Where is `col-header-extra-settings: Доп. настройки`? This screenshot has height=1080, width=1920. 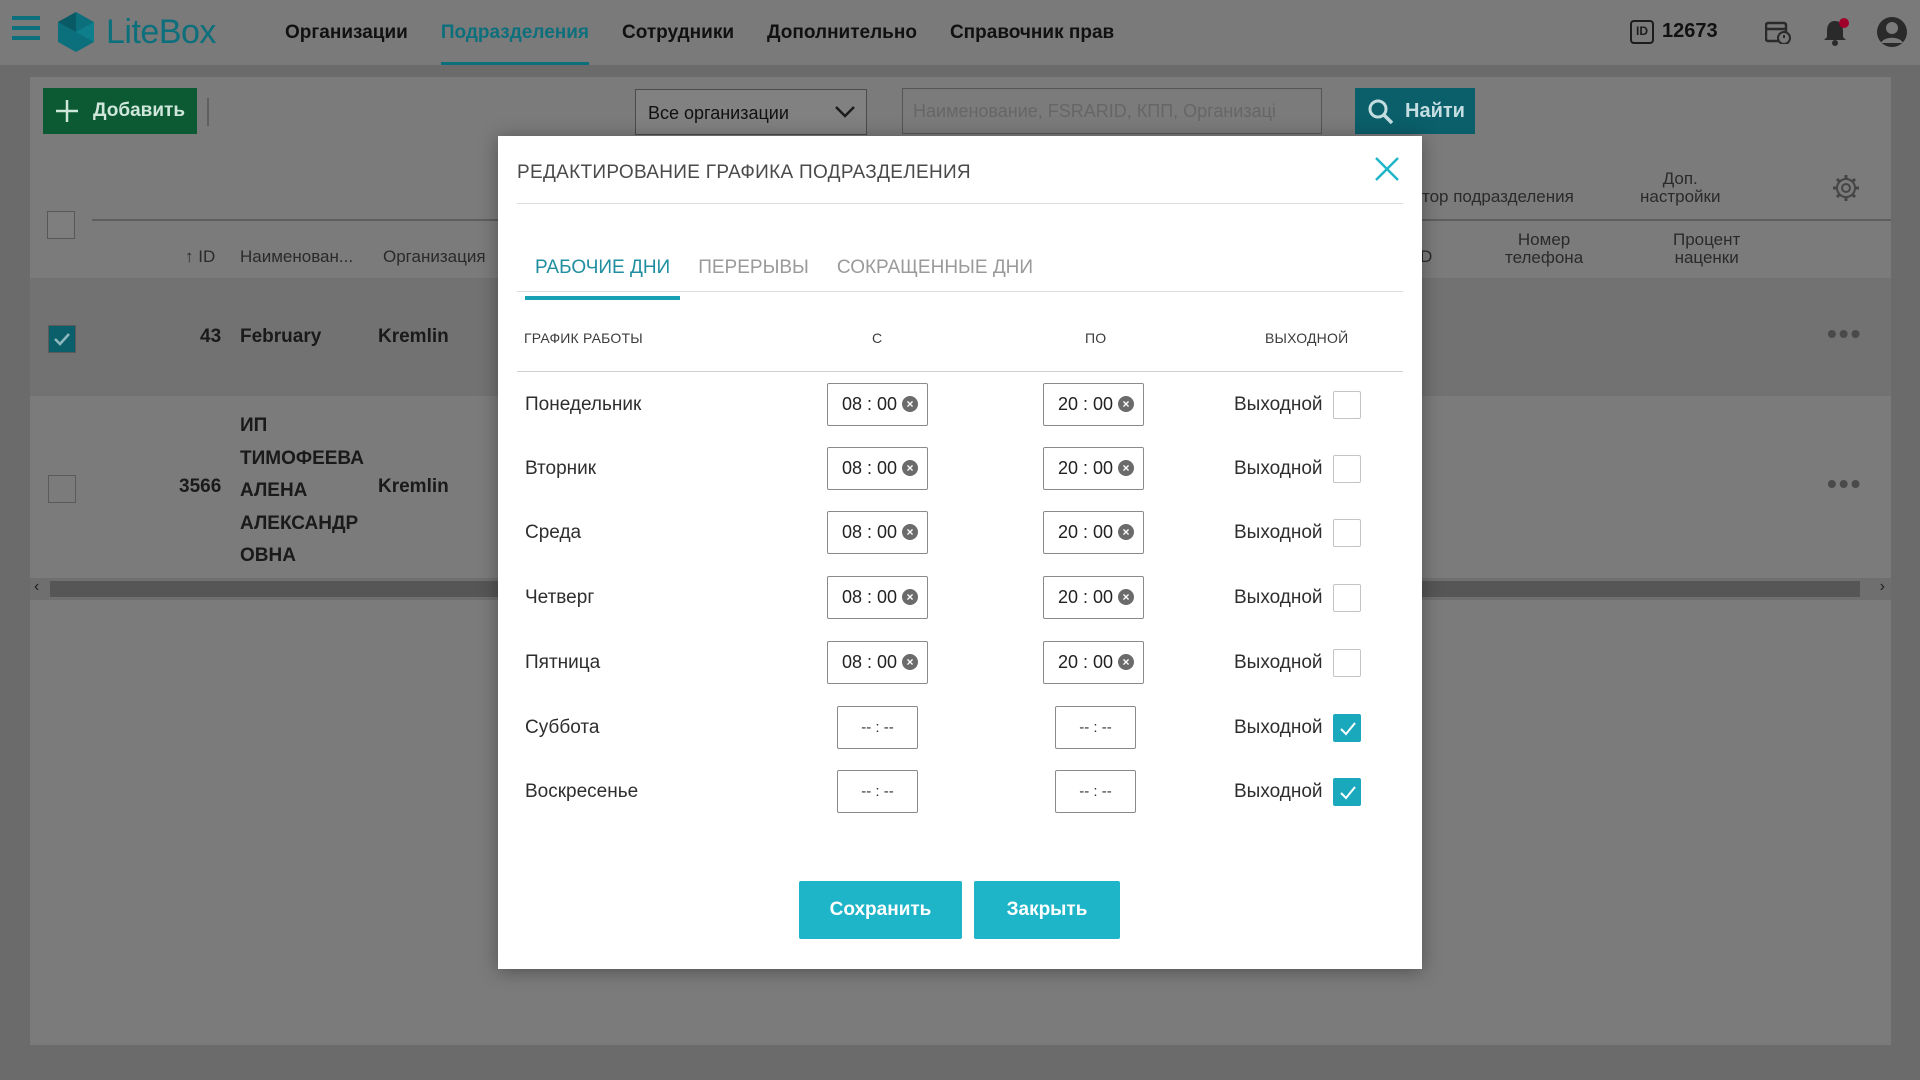 col-header-extra-settings: Доп. настройки is located at coordinates (1680, 188).